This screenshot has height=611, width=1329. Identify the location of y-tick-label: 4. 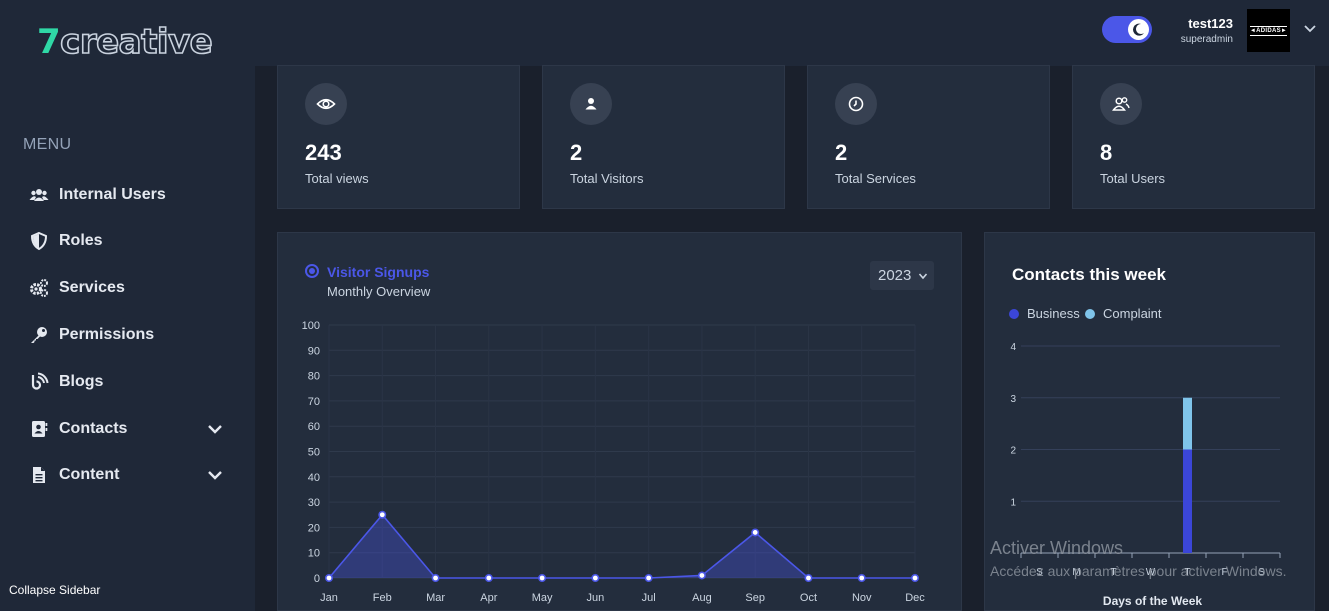
(1013, 347).